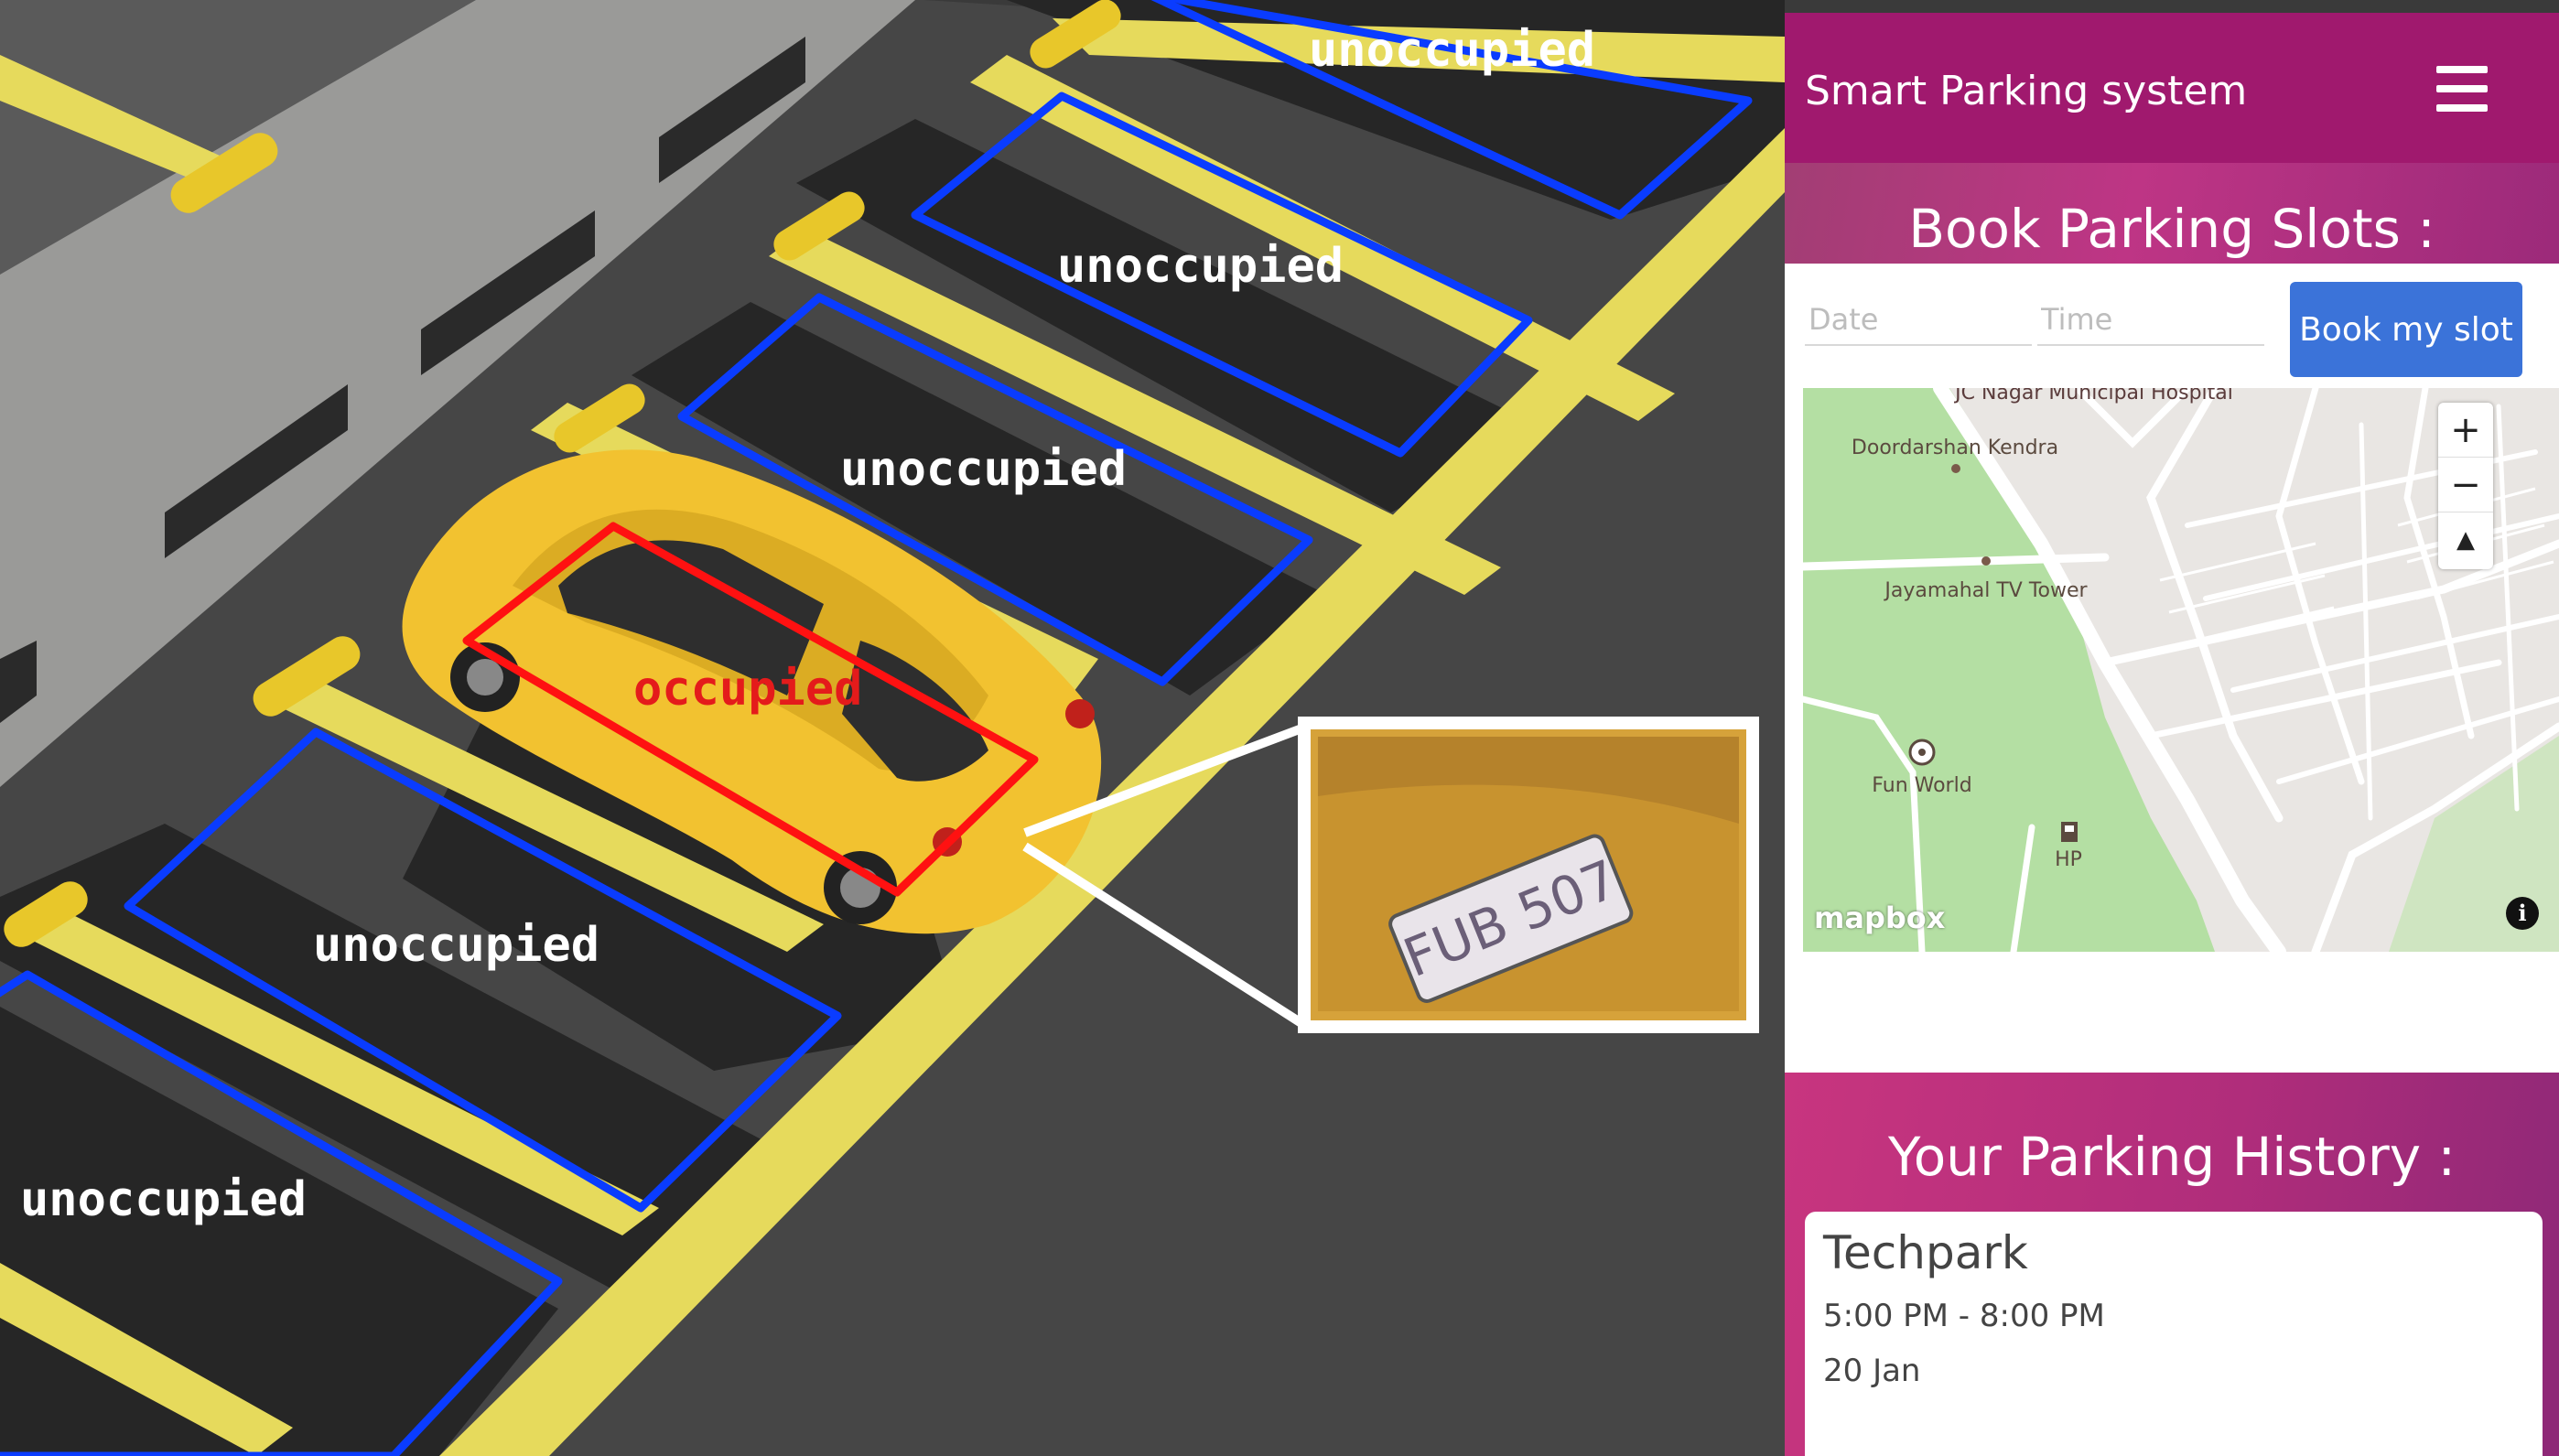 The width and height of the screenshot is (2559, 1456). What do you see at coordinates (2172, 1157) in the screenshot?
I see `history-heading: Your Parking History :` at bounding box center [2172, 1157].